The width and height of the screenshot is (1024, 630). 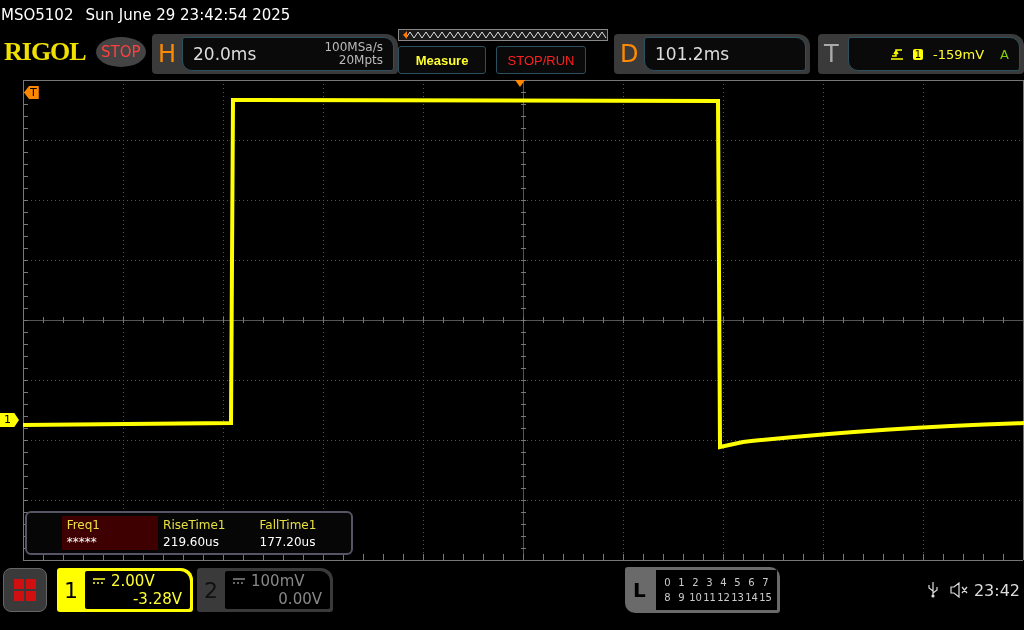 What do you see at coordinates (133, 581) in the screenshot?
I see `channel-scale: 2.00V` at bounding box center [133, 581].